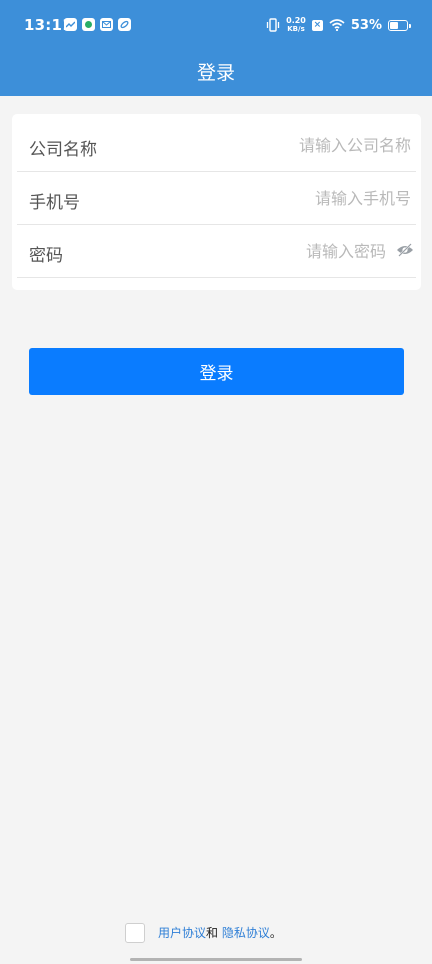 The width and height of the screenshot is (432, 964). Describe the element at coordinates (275, 933) in the screenshot. I see `agreement-end: 。` at that location.